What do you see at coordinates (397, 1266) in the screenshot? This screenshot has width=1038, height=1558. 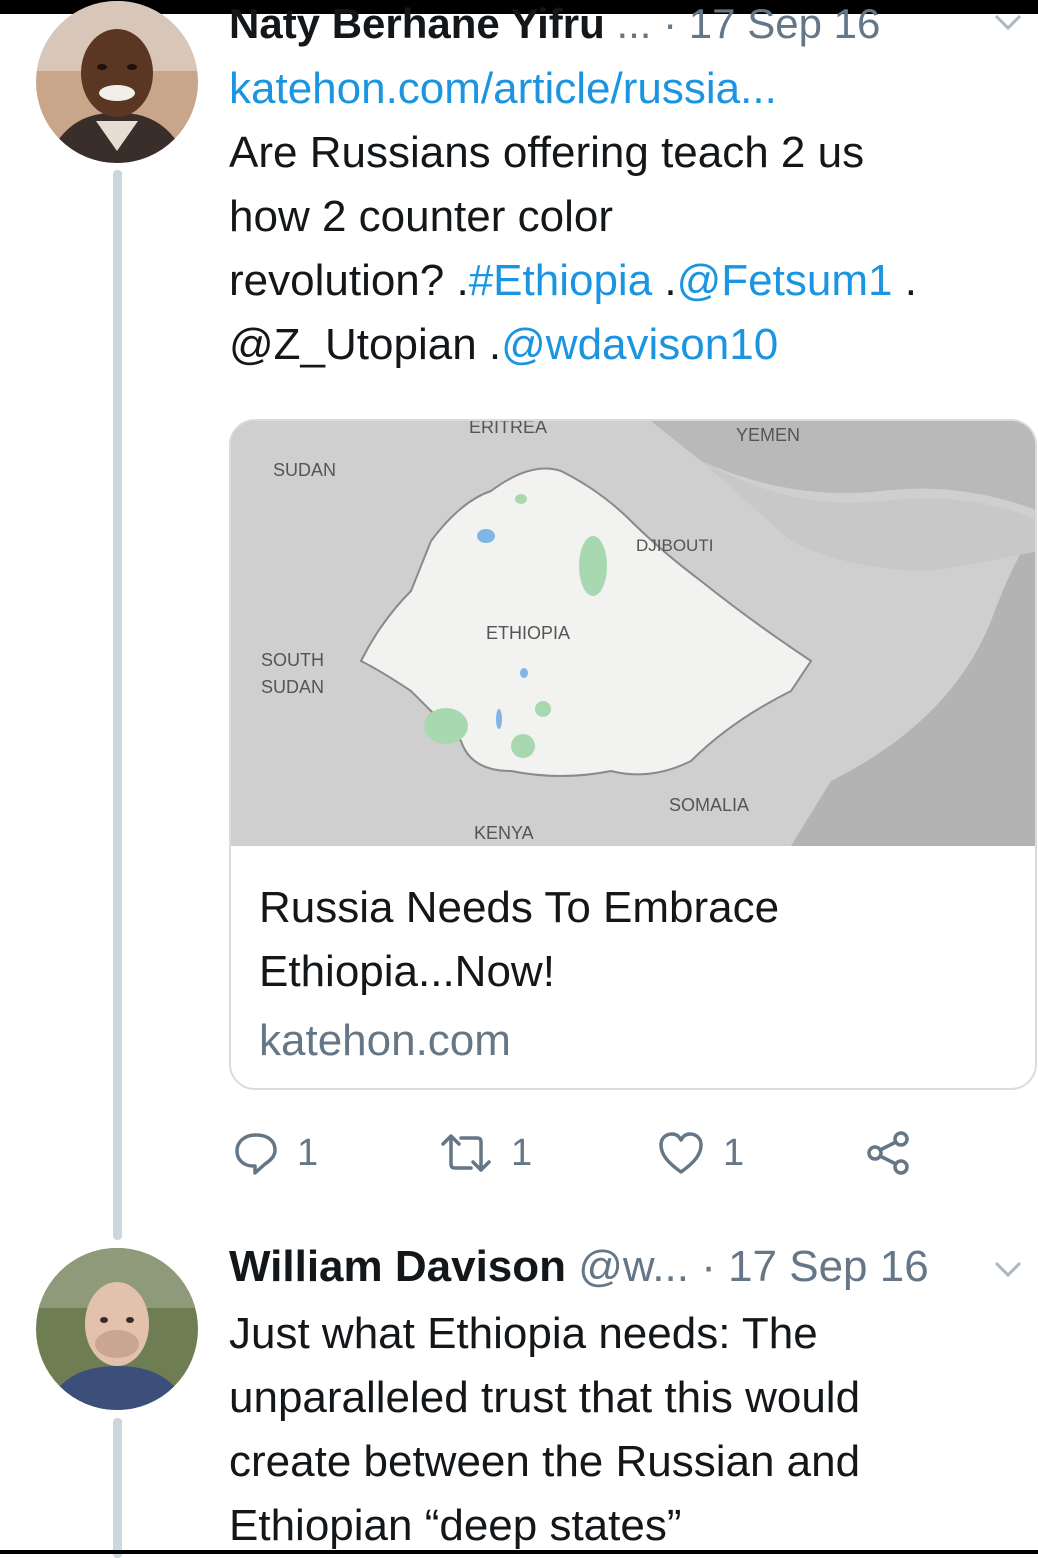 I see `author-name: William Davison` at bounding box center [397, 1266].